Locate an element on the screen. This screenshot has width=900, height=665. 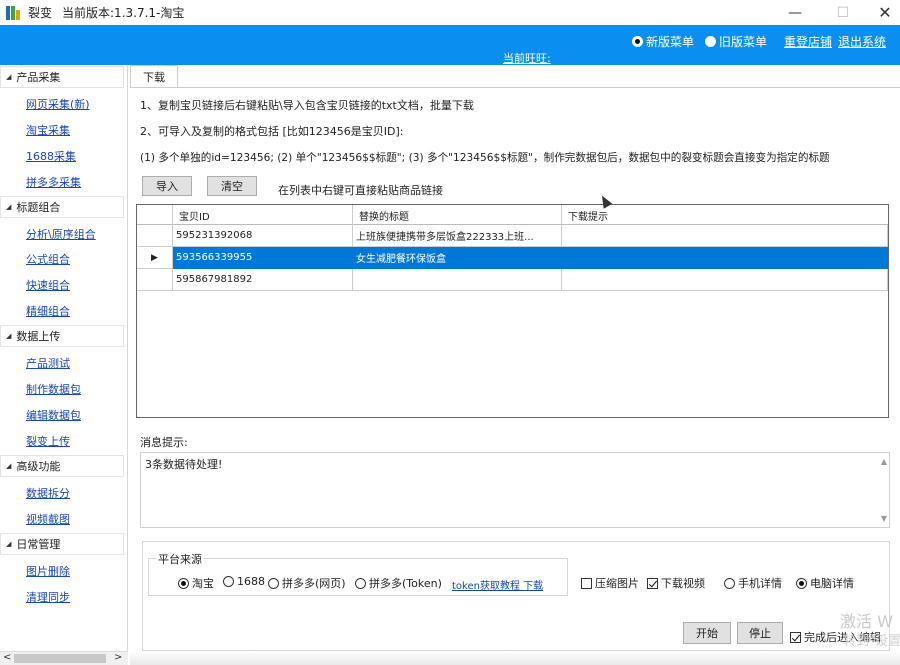
option-label: 手机详情 is located at coordinates (760, 583).